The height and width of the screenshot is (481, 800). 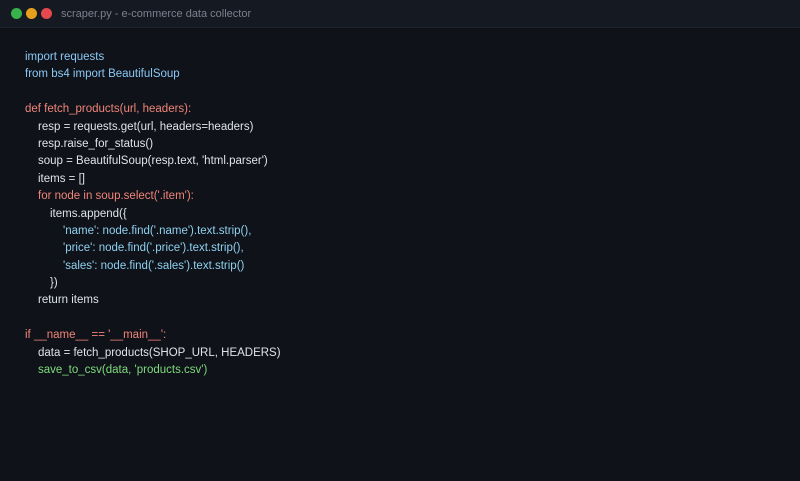 I want to click on code-line-4: def fetch_products(url, headers):, so click(x=108, y=109).